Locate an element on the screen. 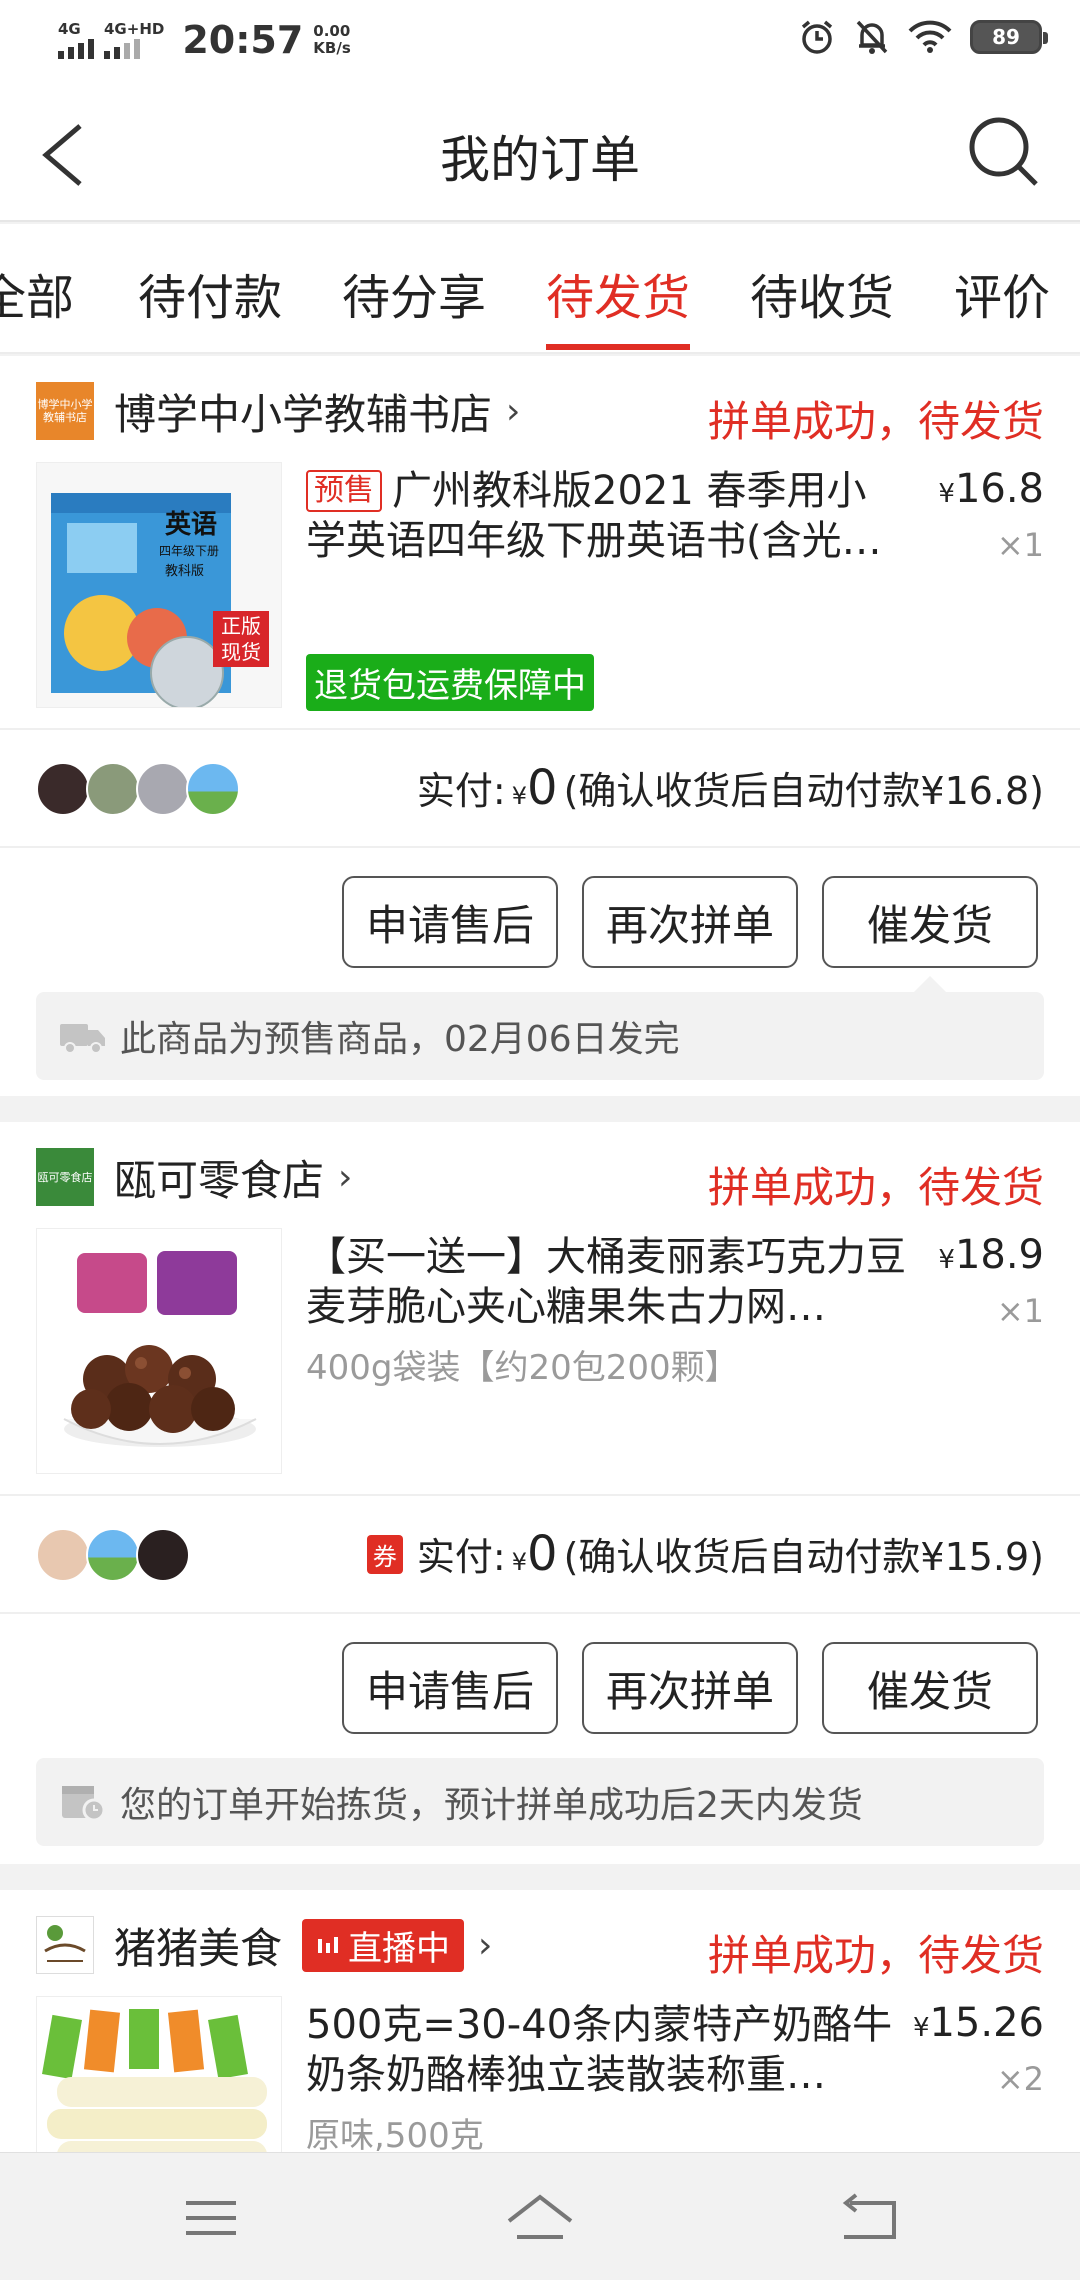 This screenshot has height=2280, width=1080. active-tab-indicator is located at coordinates (618, 347).